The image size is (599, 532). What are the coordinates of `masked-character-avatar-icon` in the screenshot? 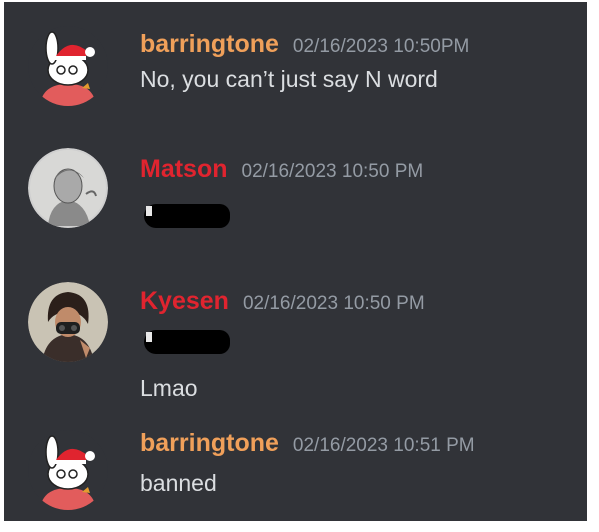 It's located at (68, 322).